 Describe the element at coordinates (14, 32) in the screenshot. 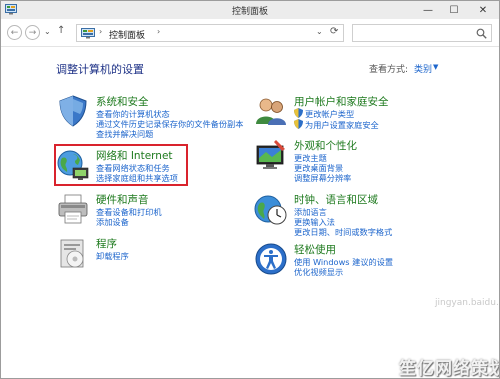

I see `back-button: ←` at that location.